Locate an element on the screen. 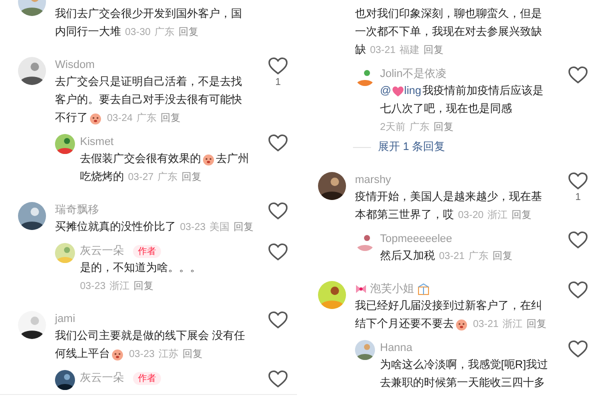  user-name: Wisdom is located at coordinates (75, 65).